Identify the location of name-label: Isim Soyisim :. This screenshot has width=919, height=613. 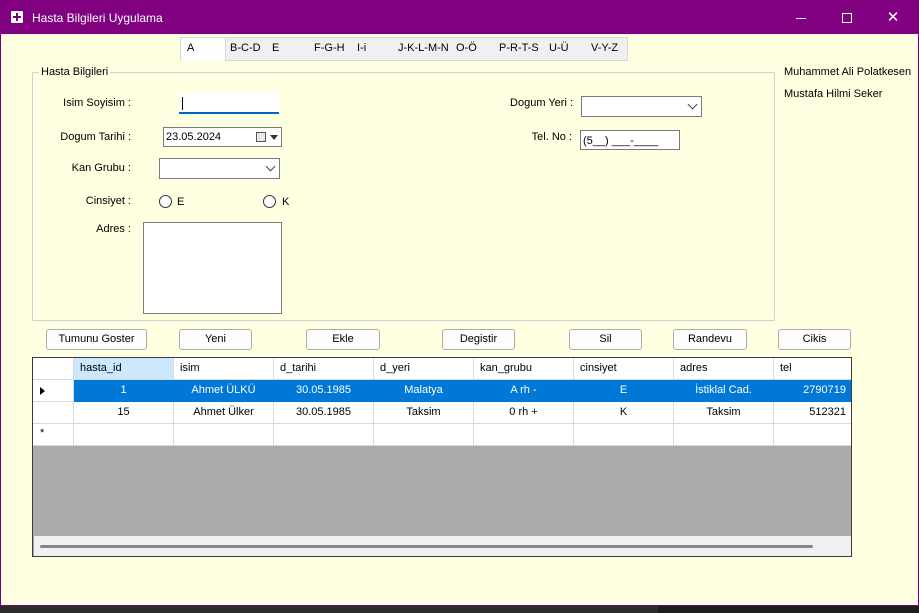
(97, 103).